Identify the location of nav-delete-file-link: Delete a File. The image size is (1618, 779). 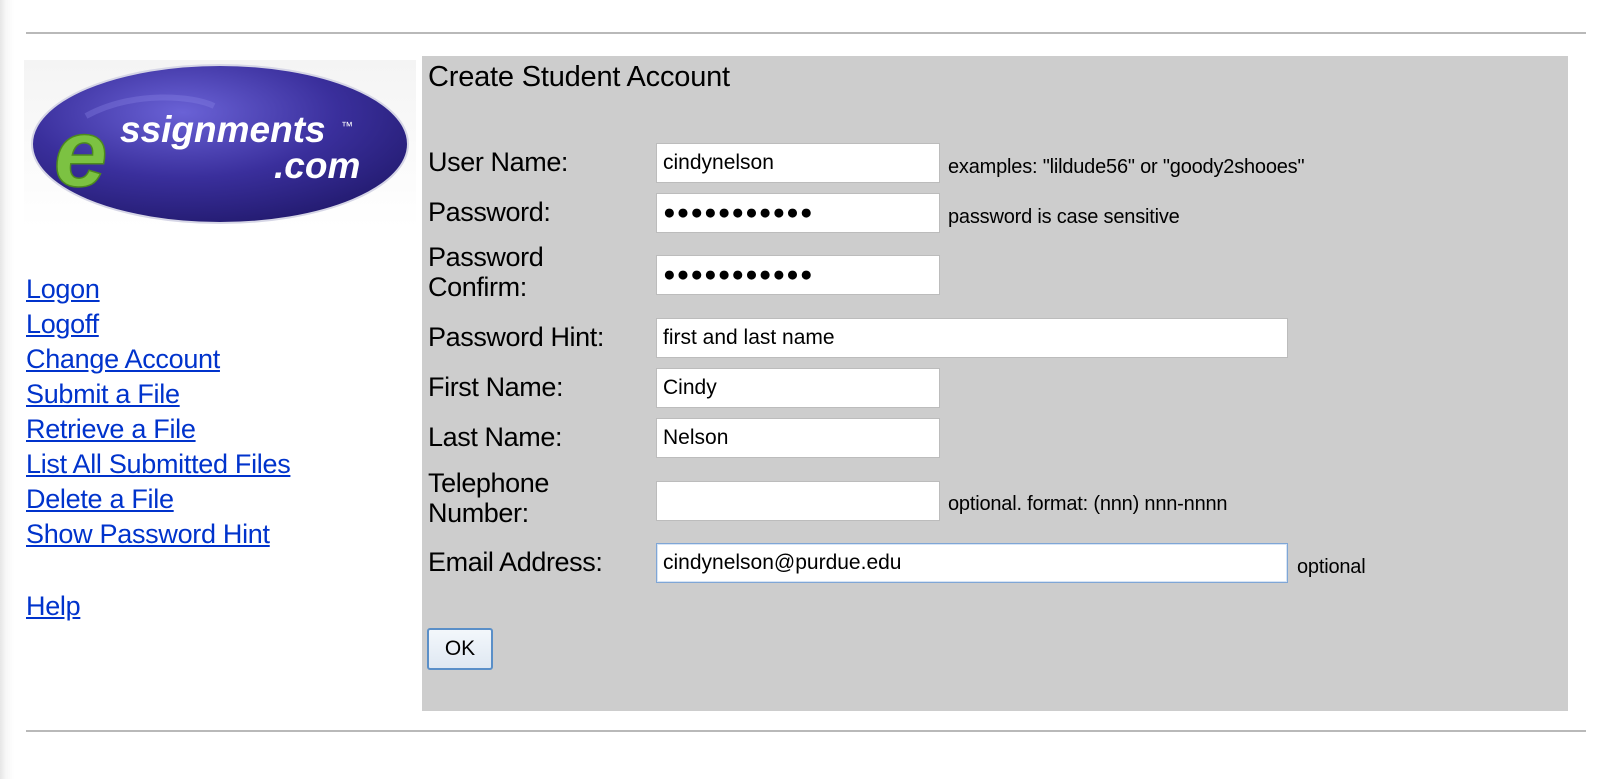
(216, 499).